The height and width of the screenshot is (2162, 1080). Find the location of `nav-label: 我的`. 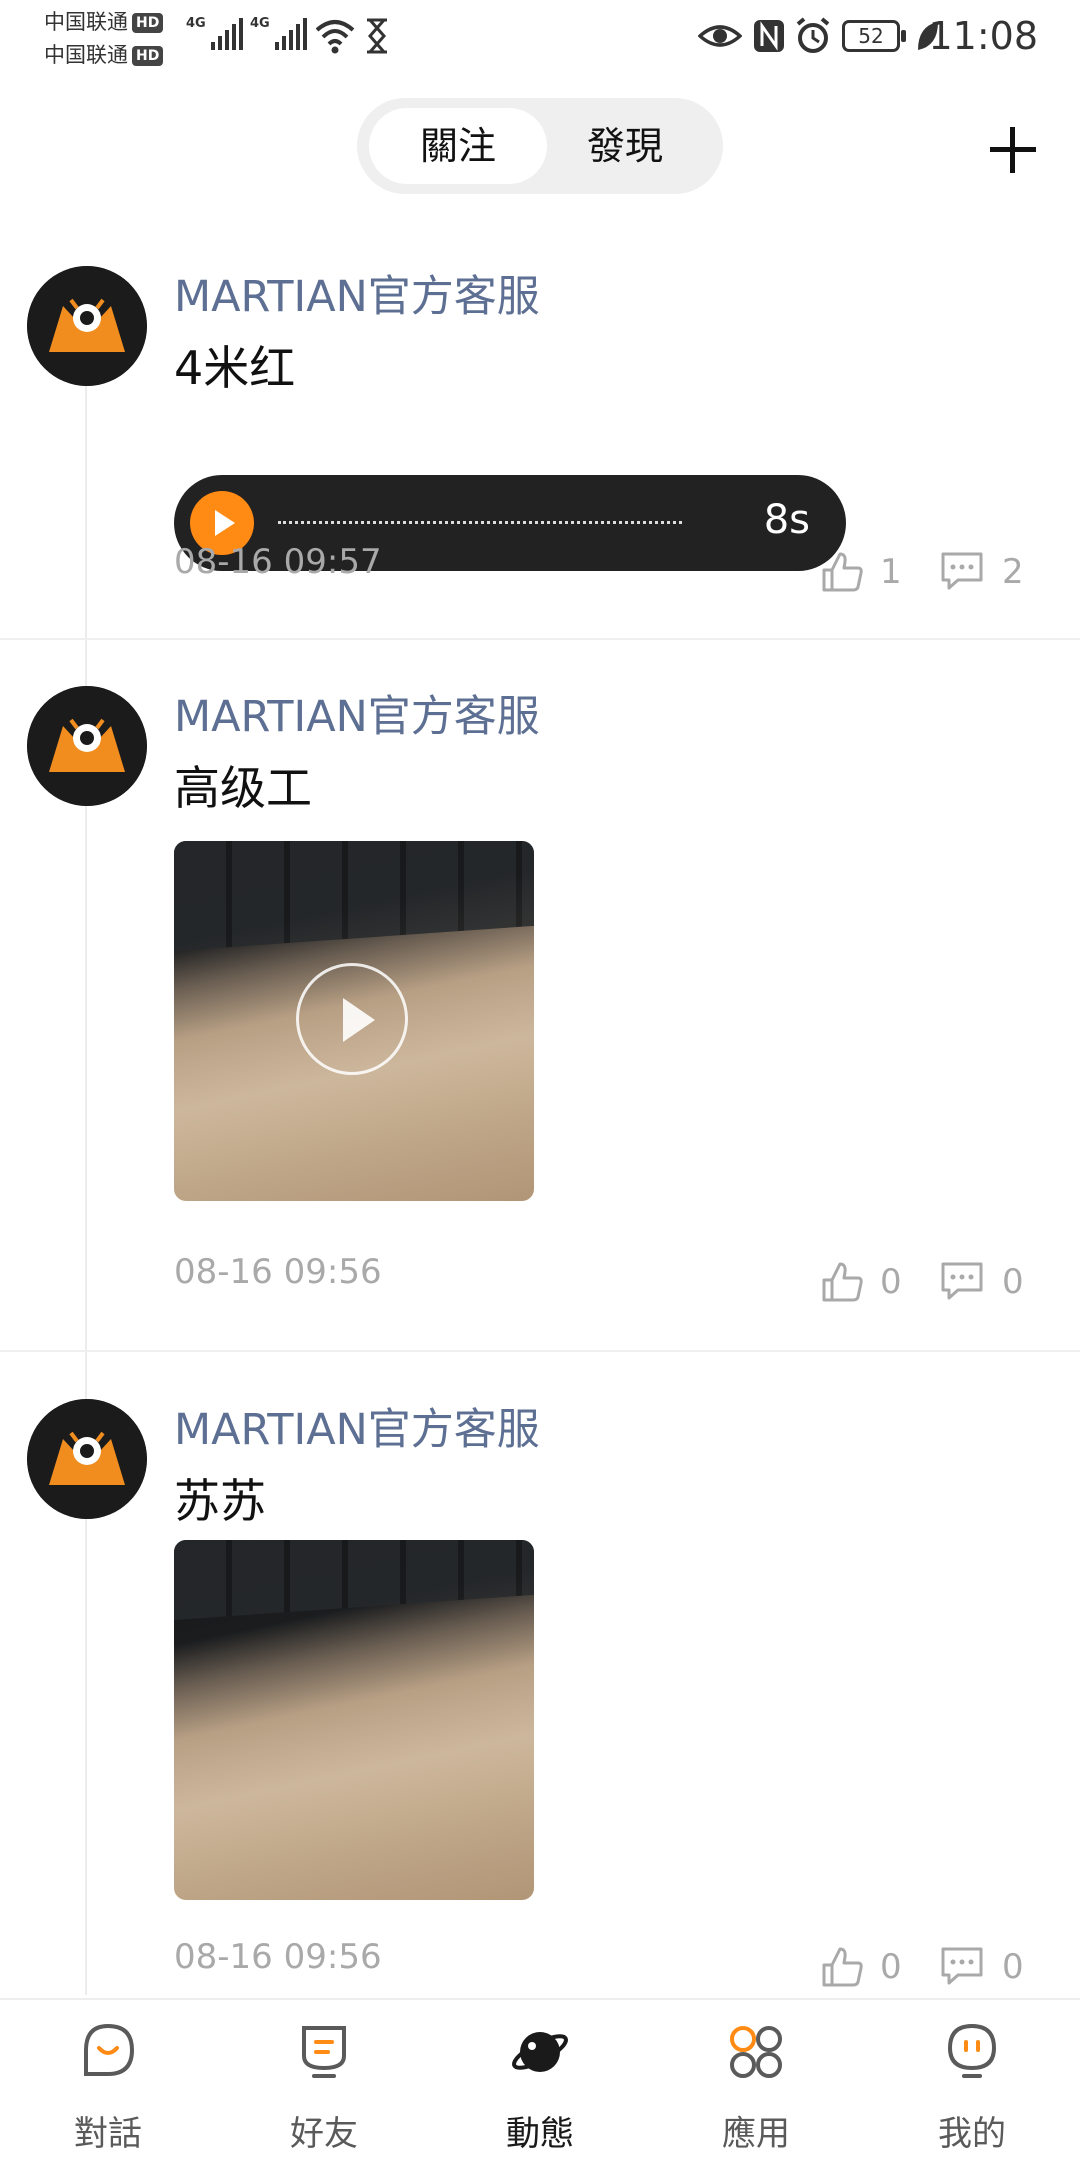

nav-label: 我的 is located at coordinates (972, 2134).